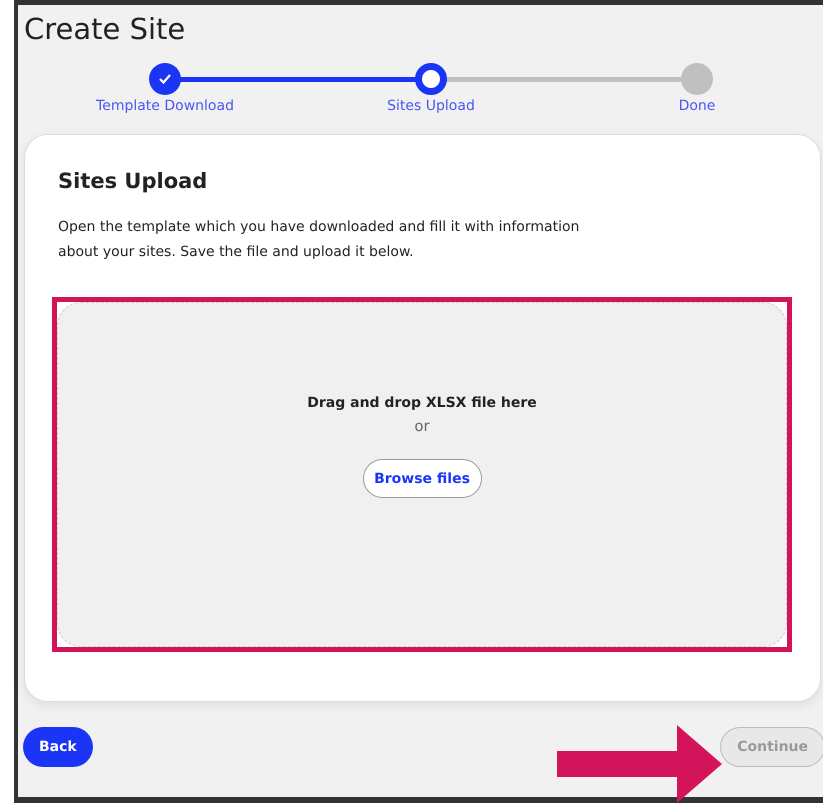 This screenshot has width=823, height=803. What do you see at coordinates (133, 181) in the screenshot?
I see `card-heading: Sites Upload` at bounding box center [133, 181].